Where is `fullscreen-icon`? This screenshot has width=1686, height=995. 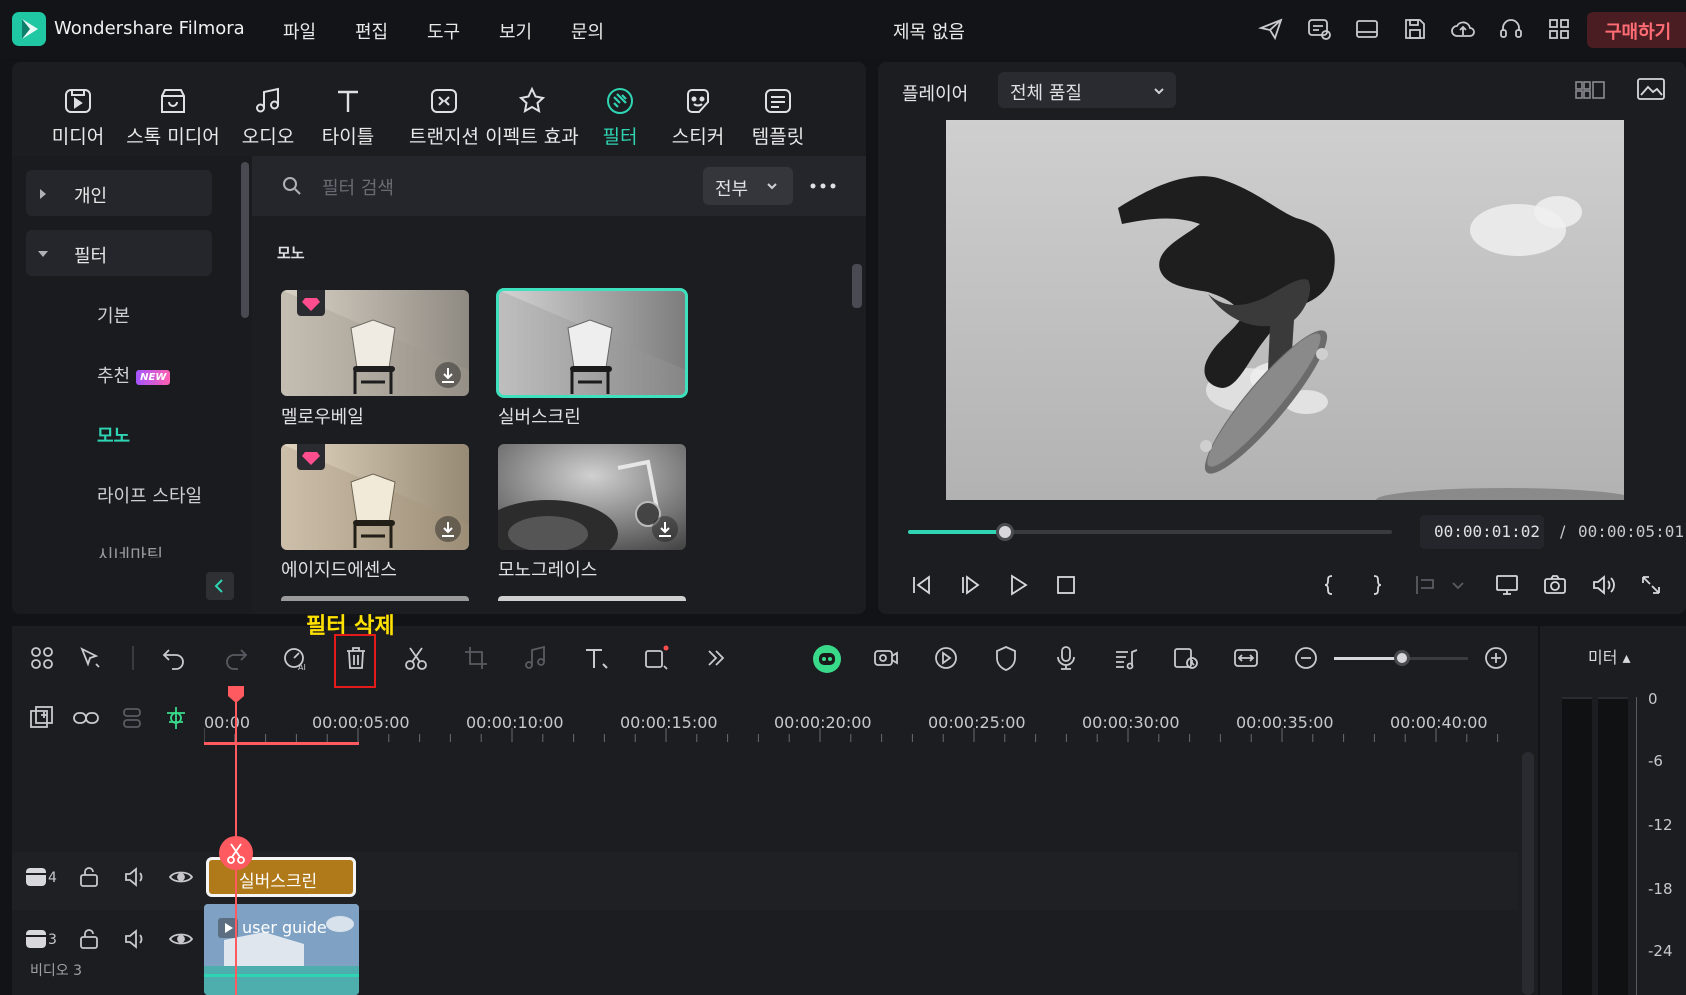
fullscreen-icon is located at coordinates (1651, 585).